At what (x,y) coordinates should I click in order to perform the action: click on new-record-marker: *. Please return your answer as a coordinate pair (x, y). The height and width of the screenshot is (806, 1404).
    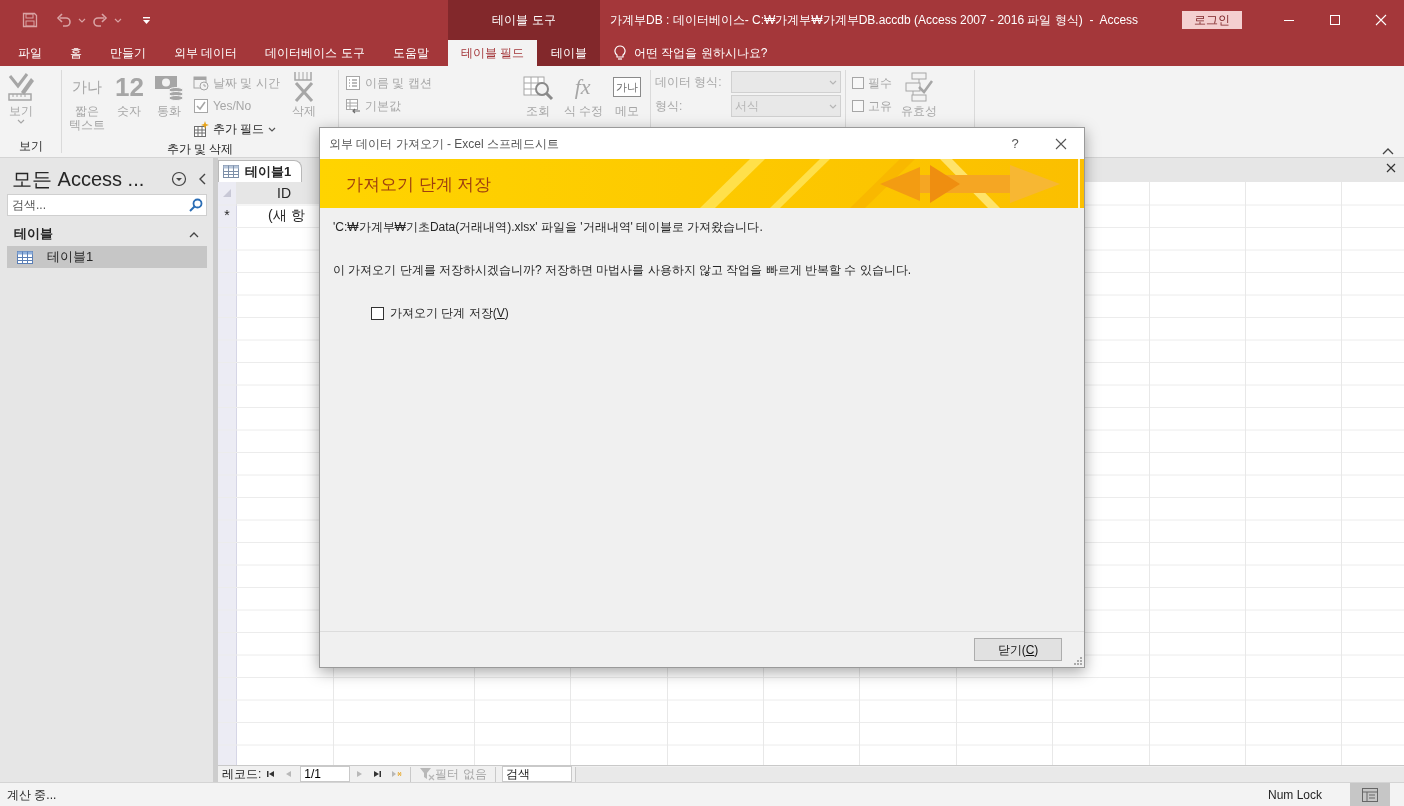
    Looking at the image, I should click on (227, 216).